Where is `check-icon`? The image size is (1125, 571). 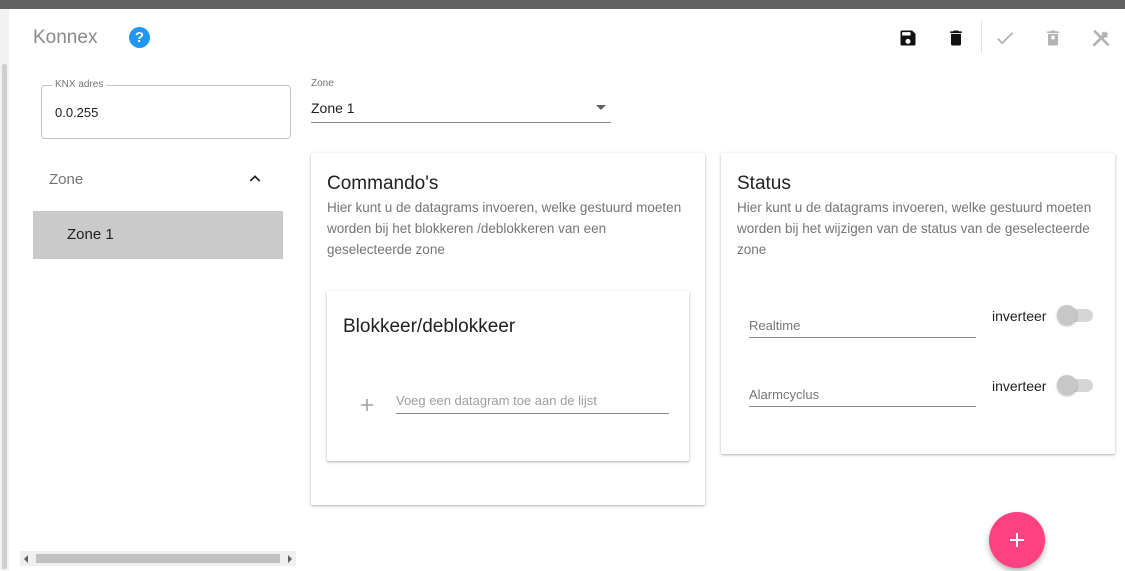
check-icon is located at coordinates (1005, 38).